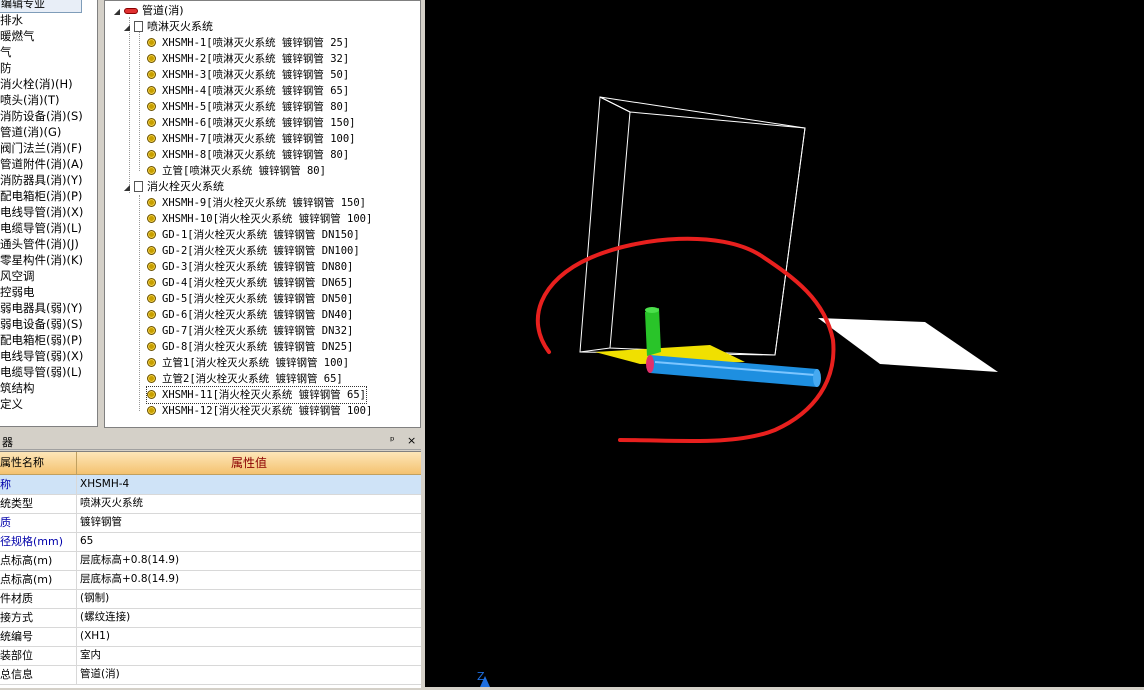 The width and height of the screenshot is (1144, 690). I want to click on property-row: 件材质 (钢制), so click(210, 599).